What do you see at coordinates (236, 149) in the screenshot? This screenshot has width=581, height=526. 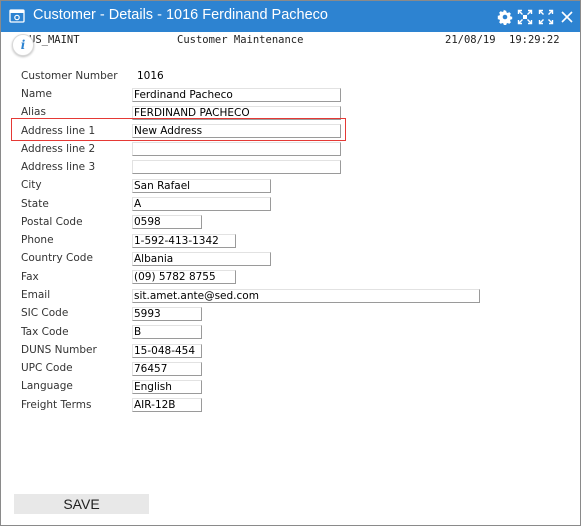 I see `address-line-2-field` at bounding box center [236, 149].